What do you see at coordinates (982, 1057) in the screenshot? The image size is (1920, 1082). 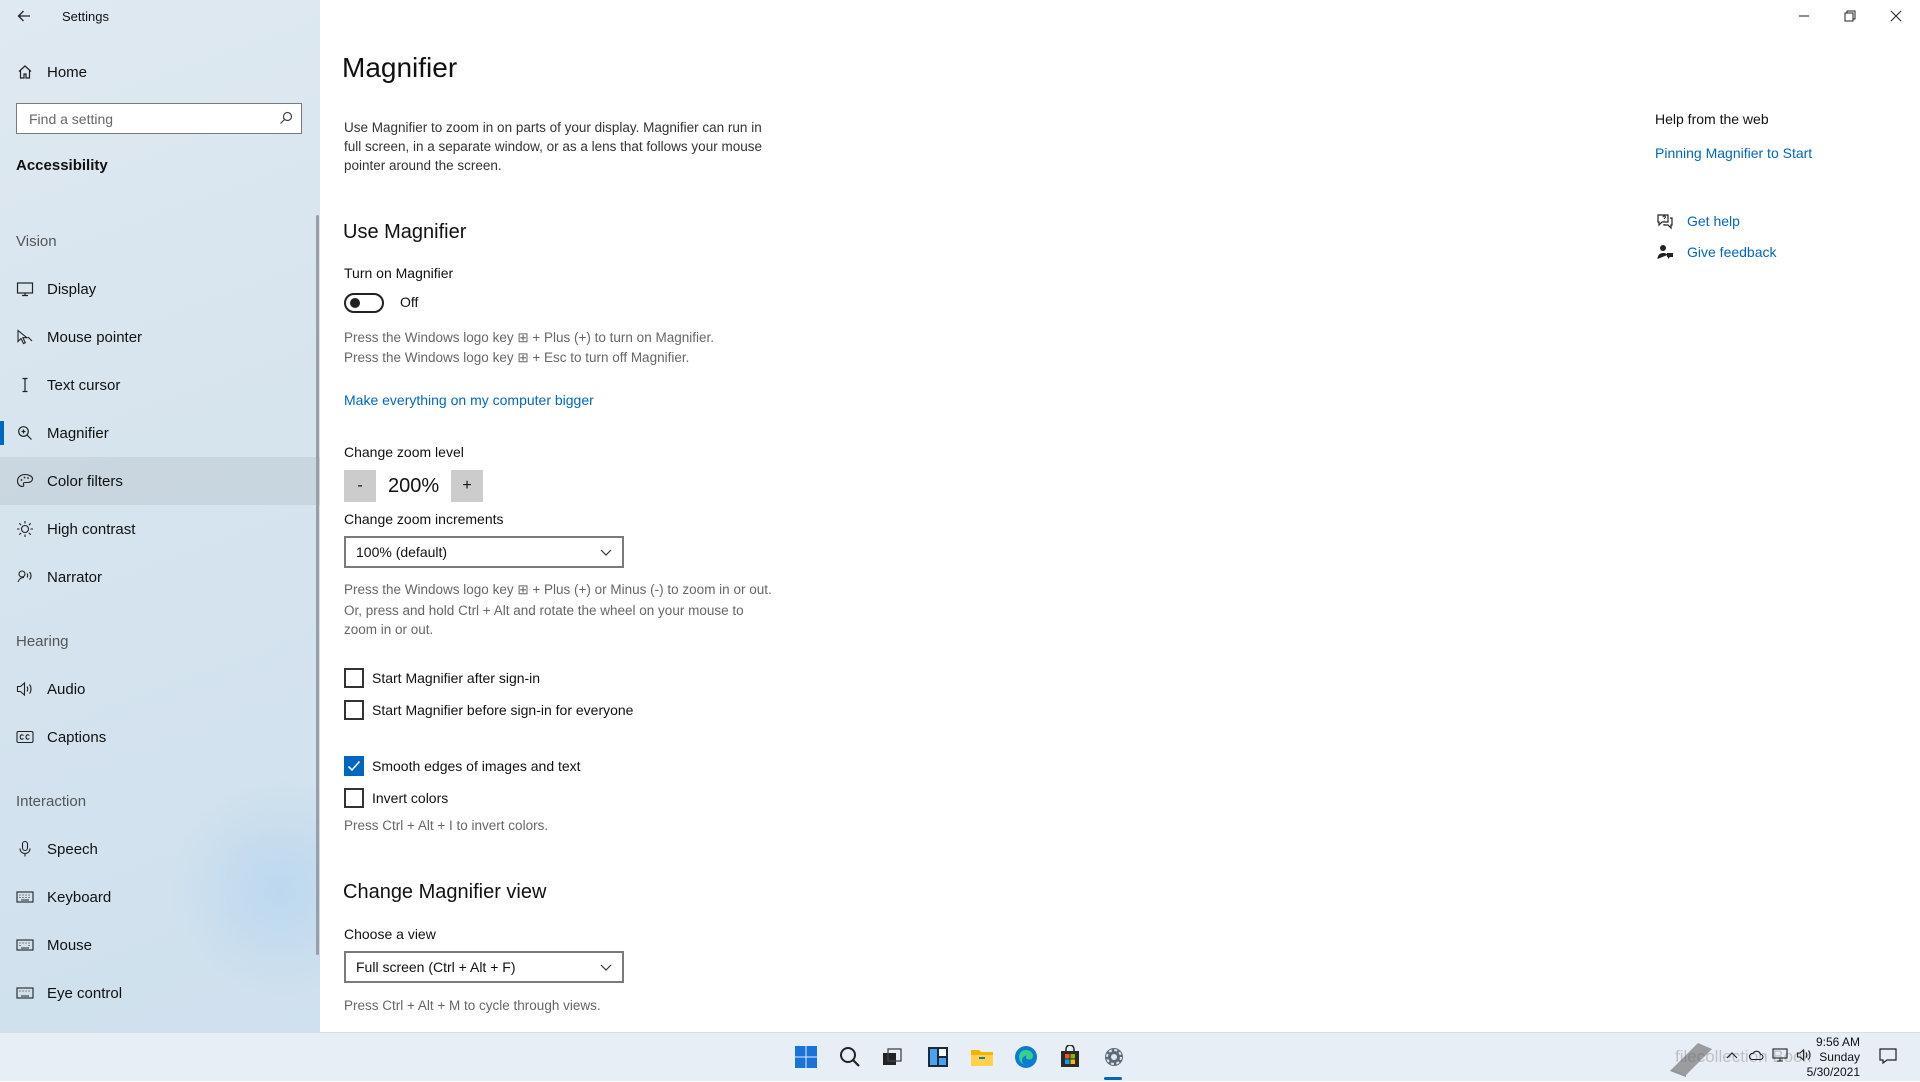 I see `file-explorer-icon` at bounding box center [982, 1057].